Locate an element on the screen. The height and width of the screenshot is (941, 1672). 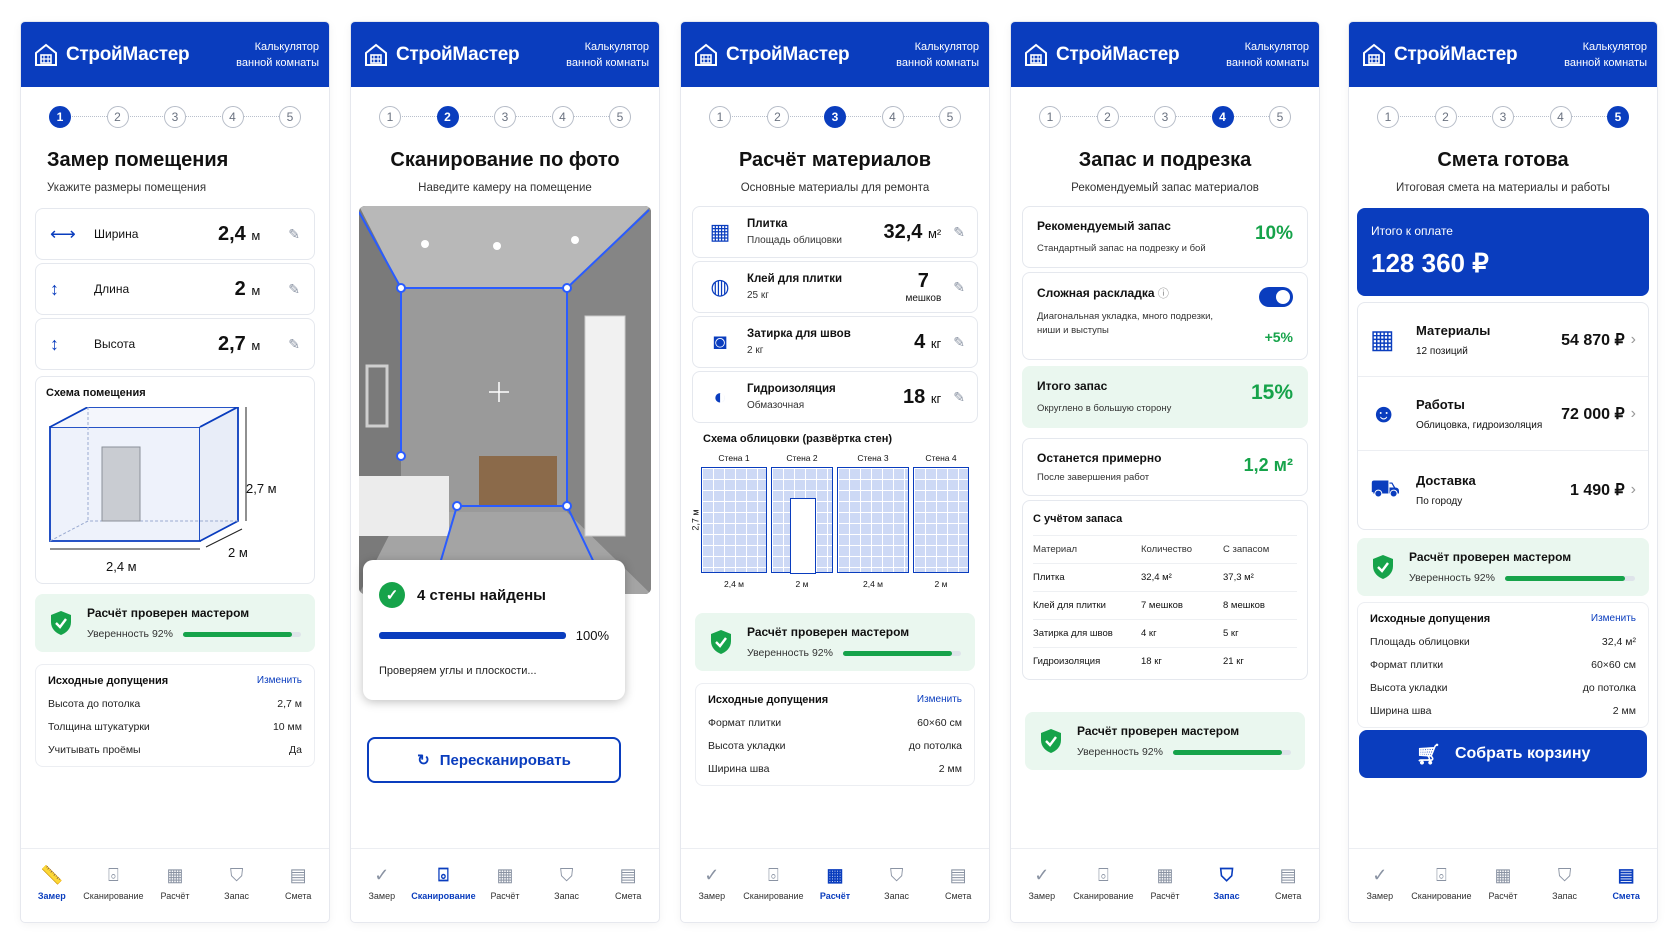
boxes-icon: ▦ is located at coordinates (1382, 339).